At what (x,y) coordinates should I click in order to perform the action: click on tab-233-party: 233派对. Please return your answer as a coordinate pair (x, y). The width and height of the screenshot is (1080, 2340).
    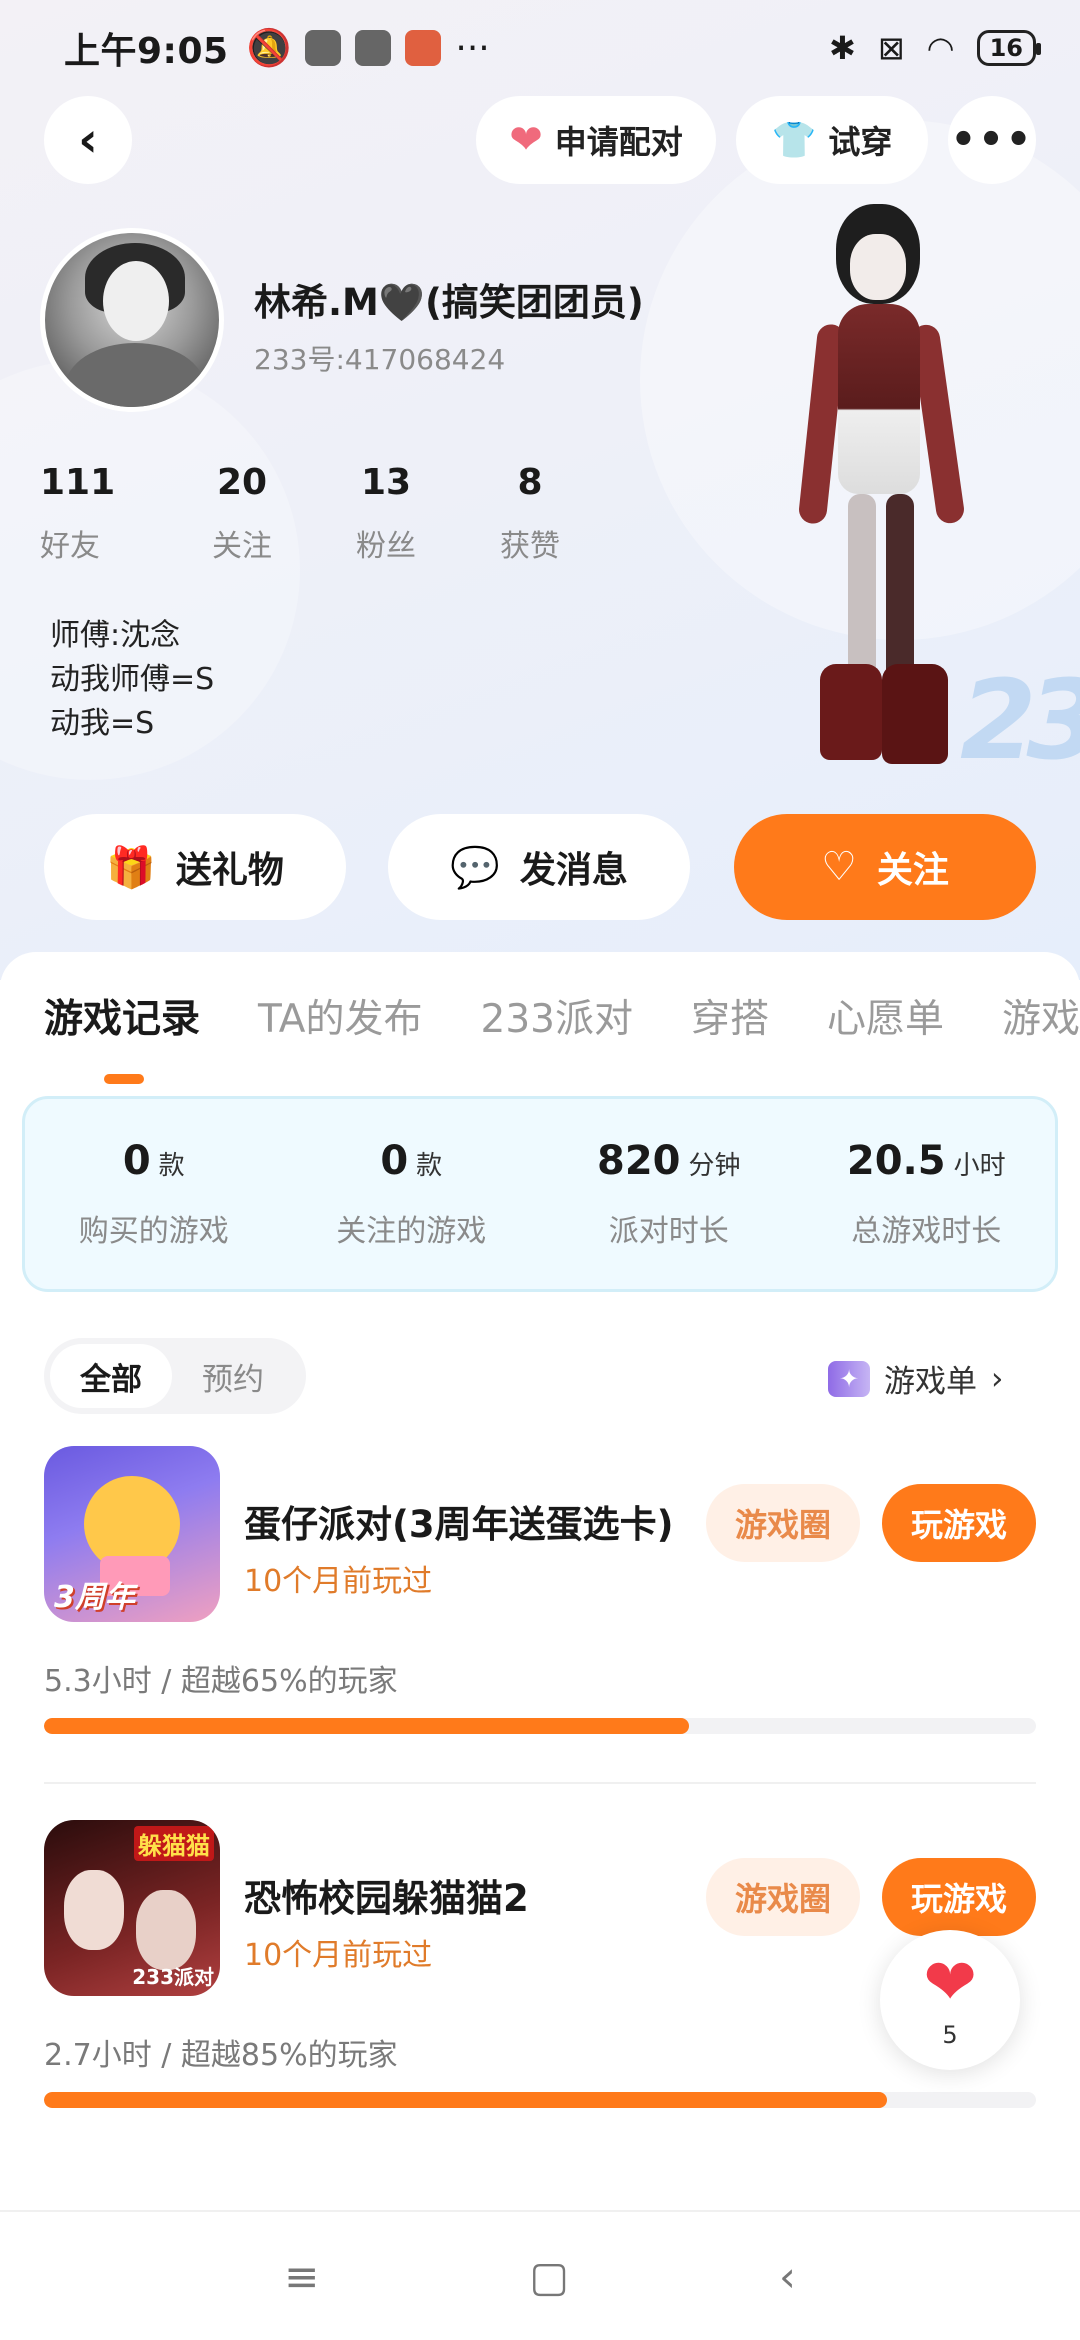
    Looking at the image, I should click on (557, 1016).